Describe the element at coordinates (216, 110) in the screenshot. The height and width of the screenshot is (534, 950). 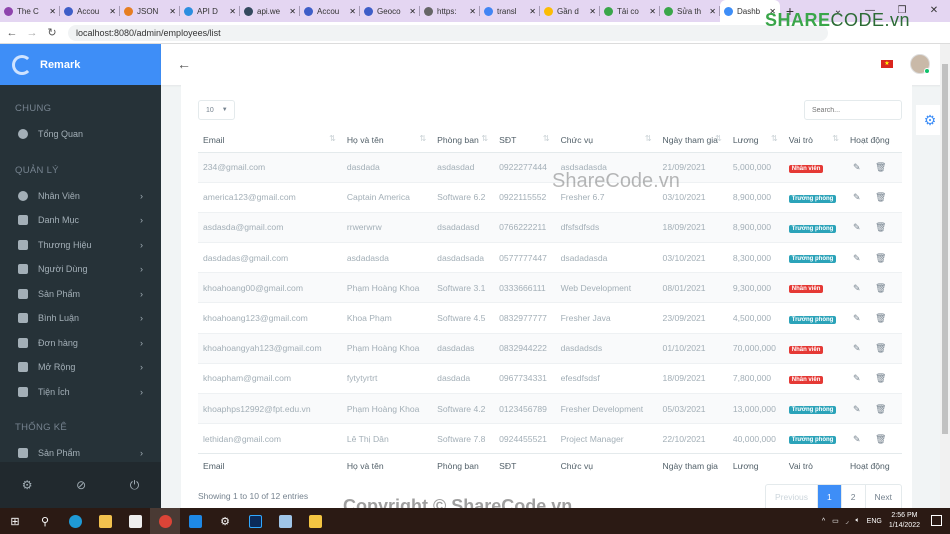
I see `page-length-select: 10 ▼` at that location.